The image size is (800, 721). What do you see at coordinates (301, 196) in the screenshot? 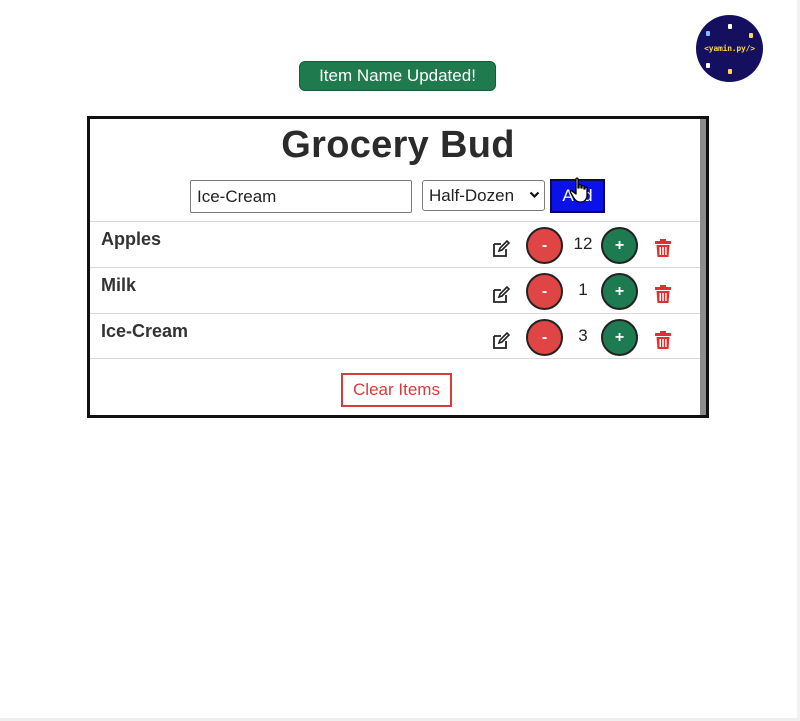
I see `item-name-input` at bounding box center [301, 196].